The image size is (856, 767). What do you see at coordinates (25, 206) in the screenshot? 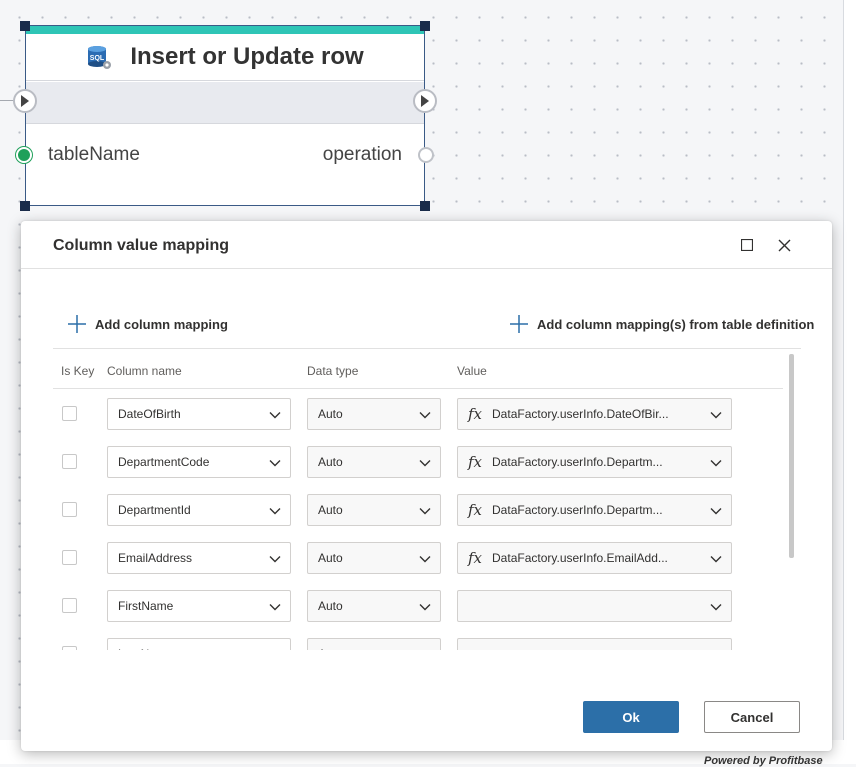
I see `resize-handle-bottom-left` at bounding box center [25, 206].